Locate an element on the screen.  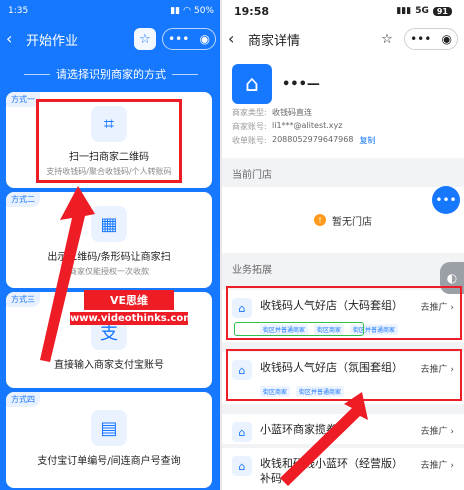
watermark-brand: VE思维 is located at coordinates (129, 300).